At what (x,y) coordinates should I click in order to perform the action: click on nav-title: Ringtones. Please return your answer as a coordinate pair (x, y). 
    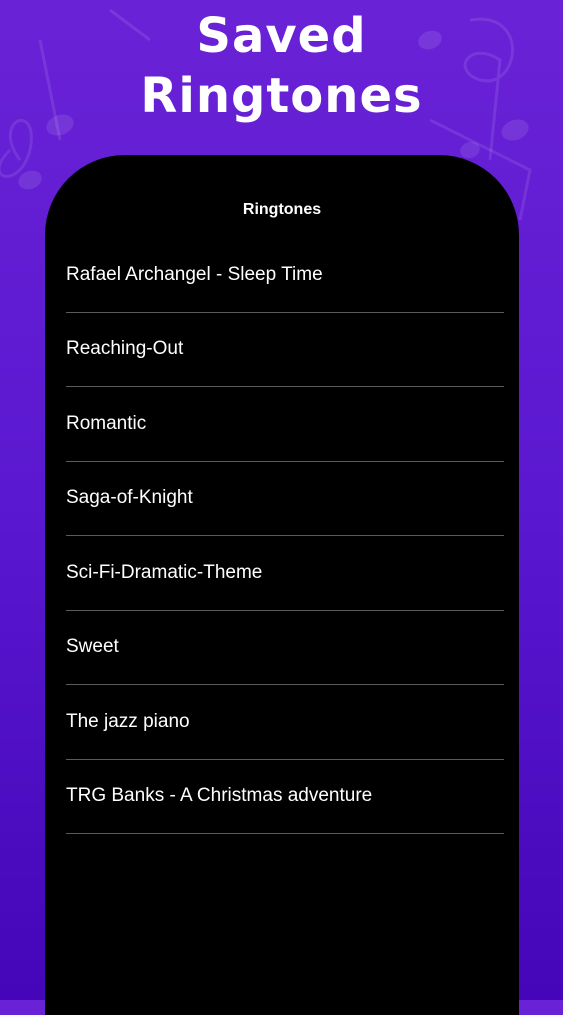
    Looking at the image, I should click on (282, 209).